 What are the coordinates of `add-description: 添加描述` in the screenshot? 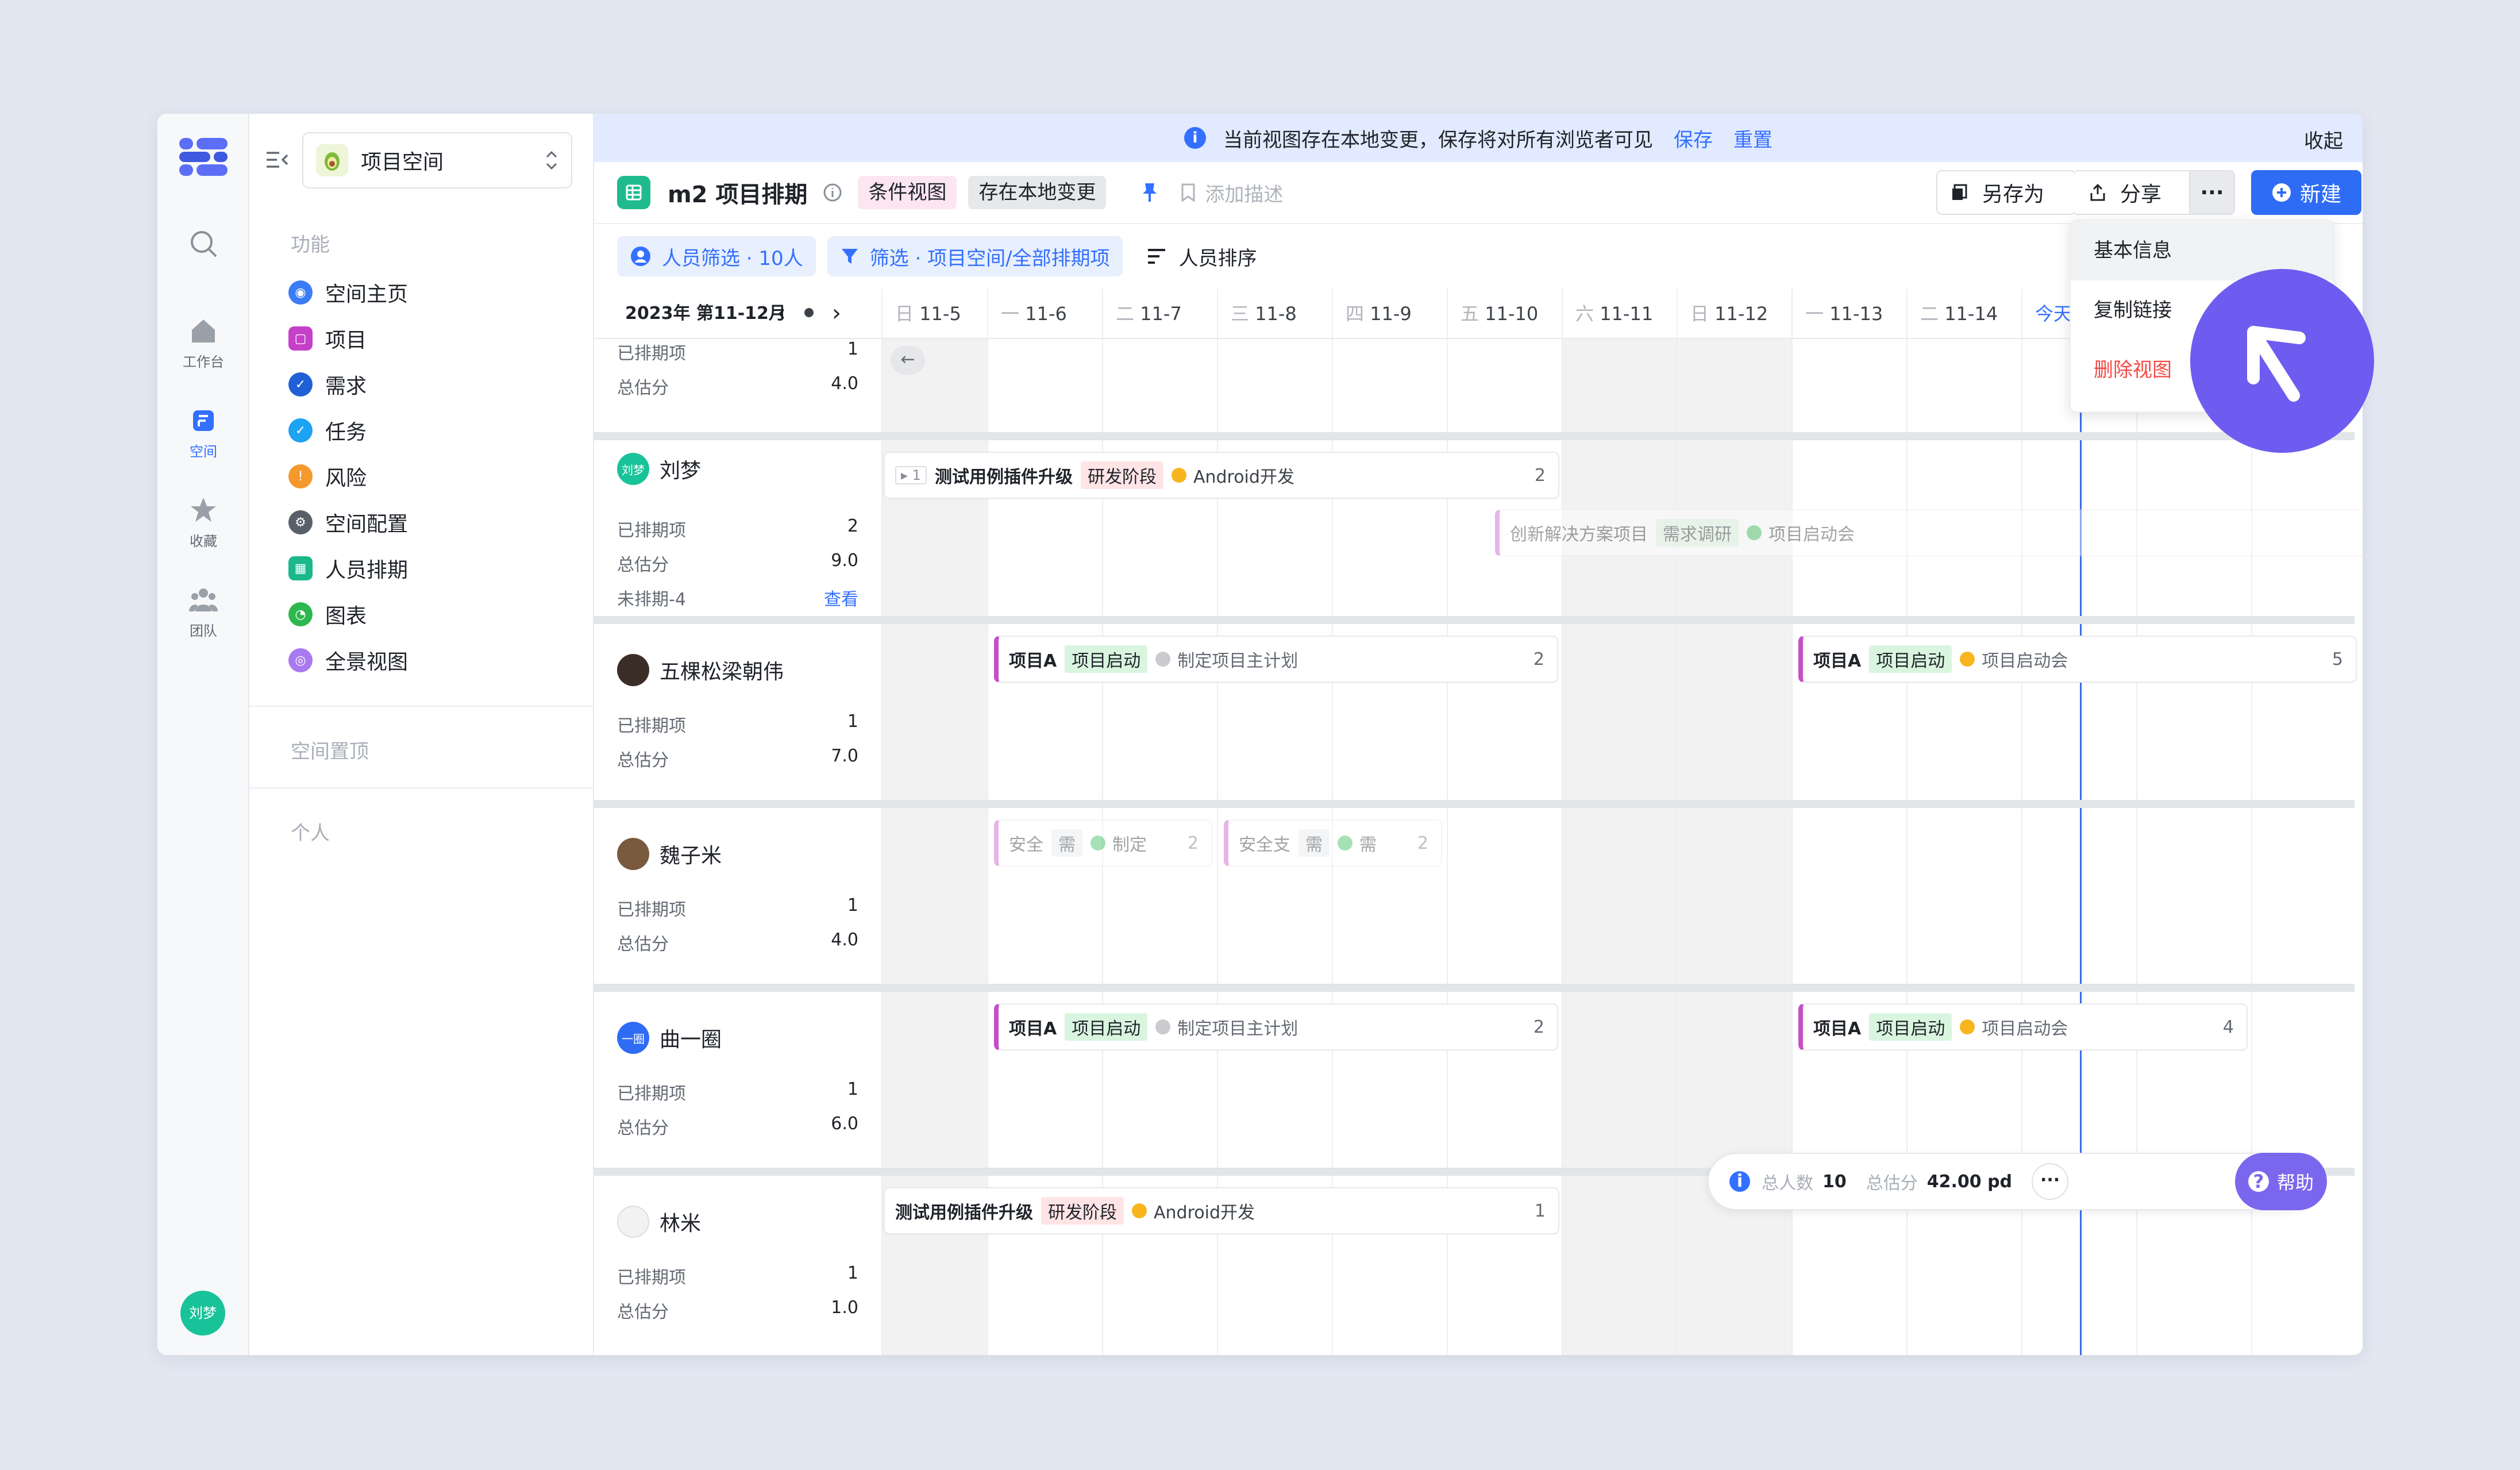 It's located at (1244, 193).